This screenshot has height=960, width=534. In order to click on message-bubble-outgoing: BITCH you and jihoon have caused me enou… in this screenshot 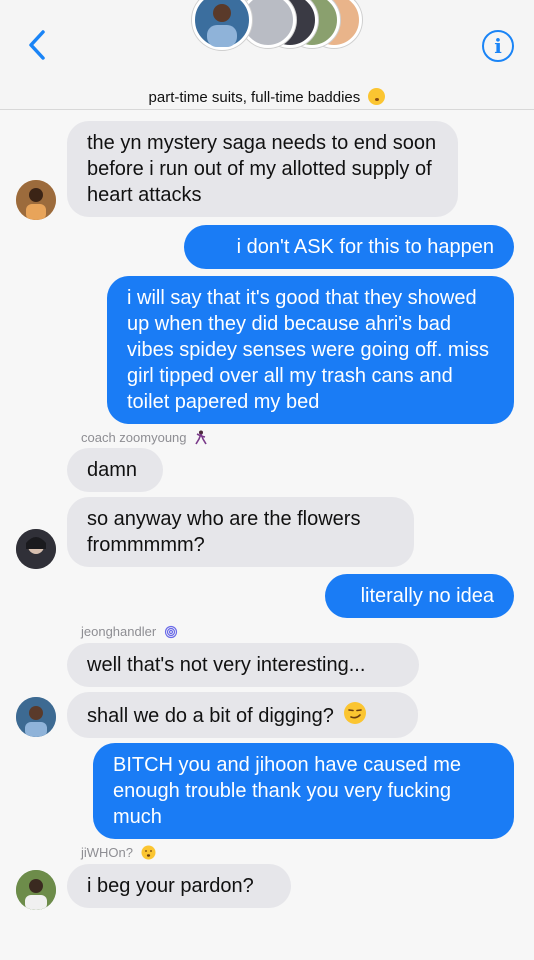, I will do `click(303, 791)`.